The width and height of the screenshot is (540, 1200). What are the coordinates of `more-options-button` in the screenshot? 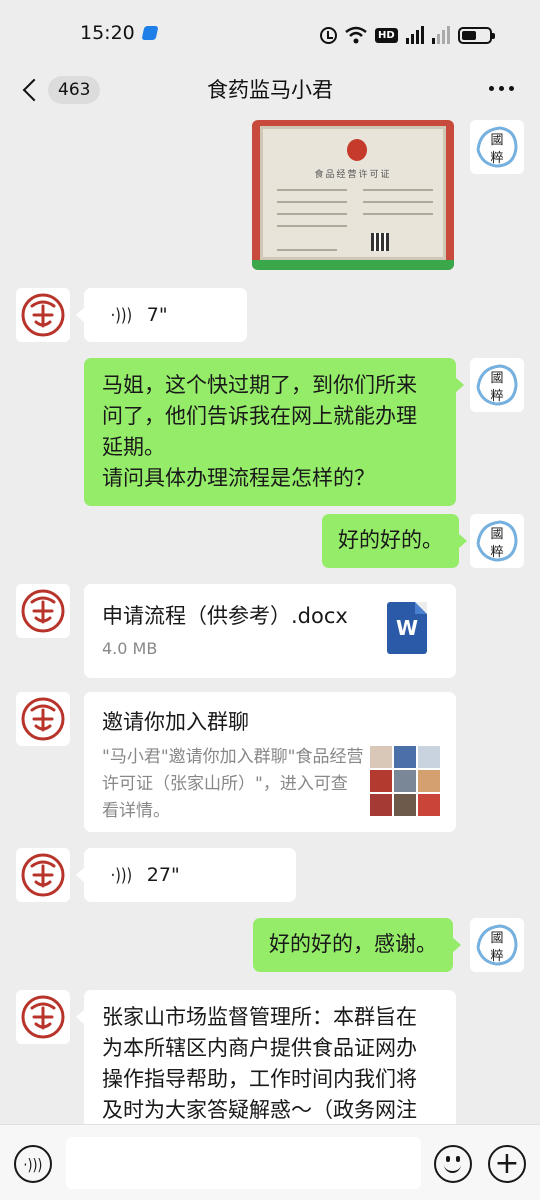 It's located at (501, 88).